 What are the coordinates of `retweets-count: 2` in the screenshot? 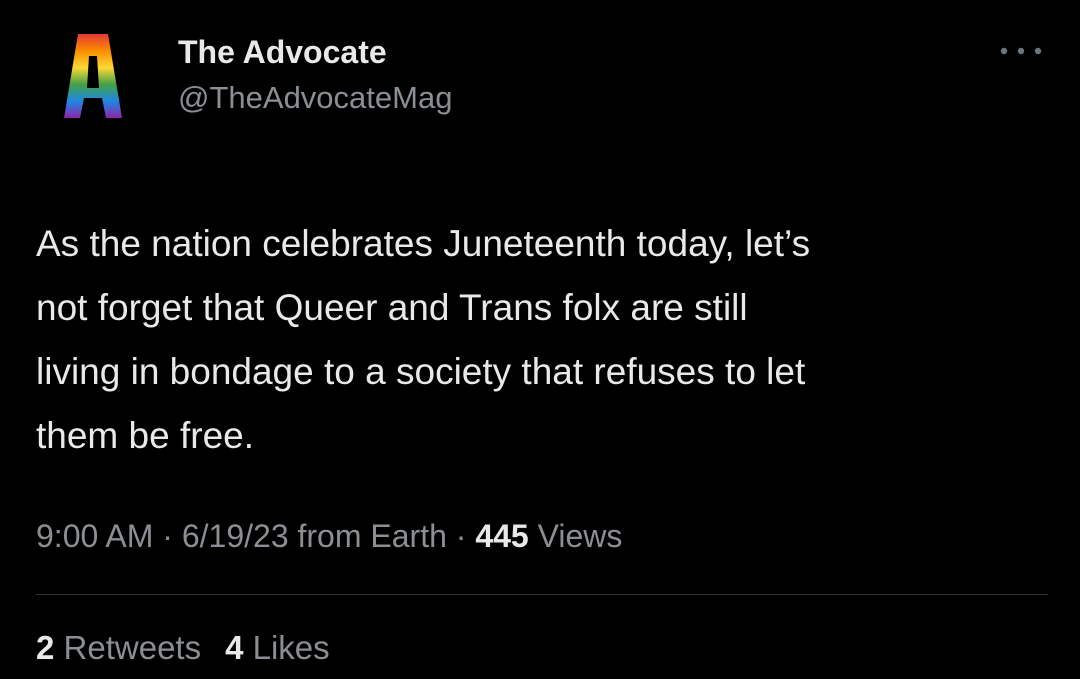 It's located at (45, 647).